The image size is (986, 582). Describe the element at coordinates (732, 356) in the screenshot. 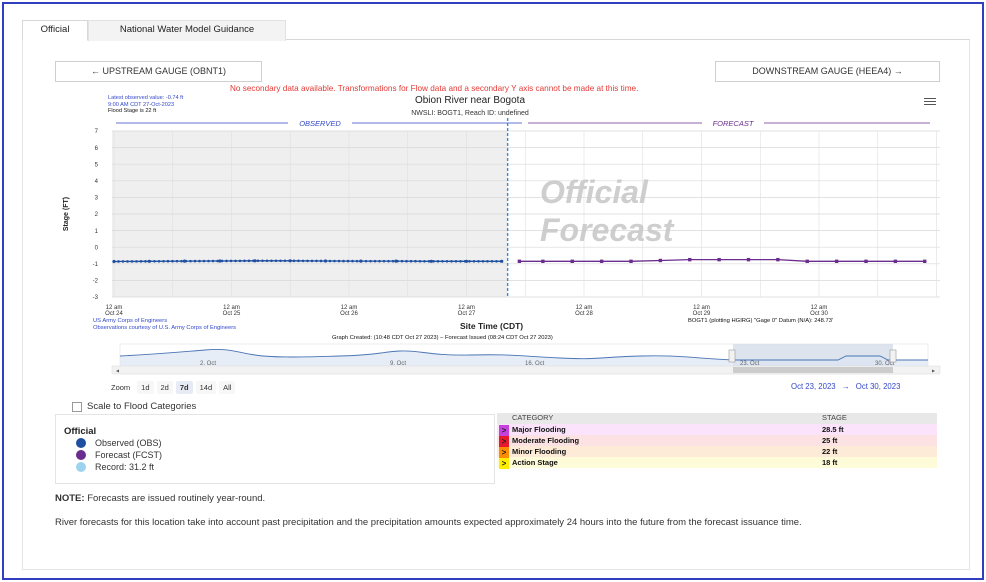

I see `navigator-left-handle` at that location.